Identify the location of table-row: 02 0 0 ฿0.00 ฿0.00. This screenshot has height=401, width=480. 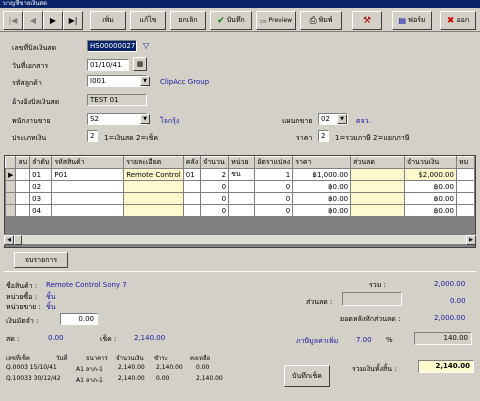
(240, 186).